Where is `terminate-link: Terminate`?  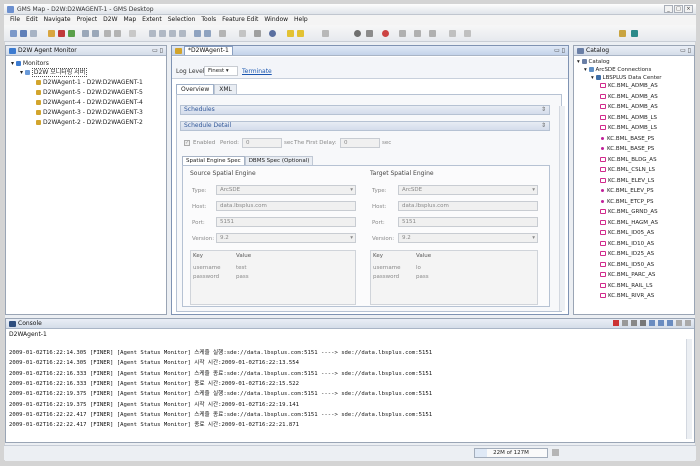 terminate-link: Terminate is located at coordinates (257, 72).